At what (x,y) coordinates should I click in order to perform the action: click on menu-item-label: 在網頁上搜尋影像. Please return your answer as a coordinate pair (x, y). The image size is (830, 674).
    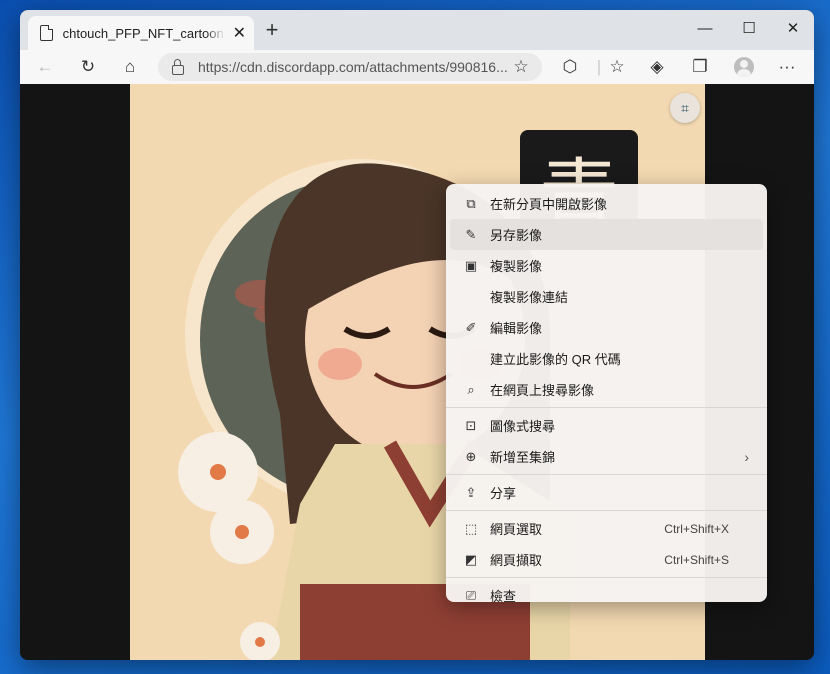
    Looking at the image, I should click on (542, 390).